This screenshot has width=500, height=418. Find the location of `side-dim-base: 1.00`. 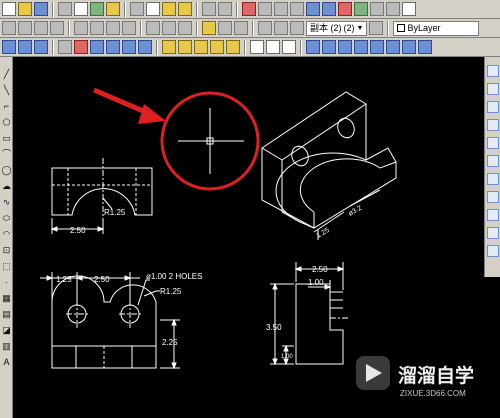

side-dim-base: 1.00 is located at coordinates (287, 357).